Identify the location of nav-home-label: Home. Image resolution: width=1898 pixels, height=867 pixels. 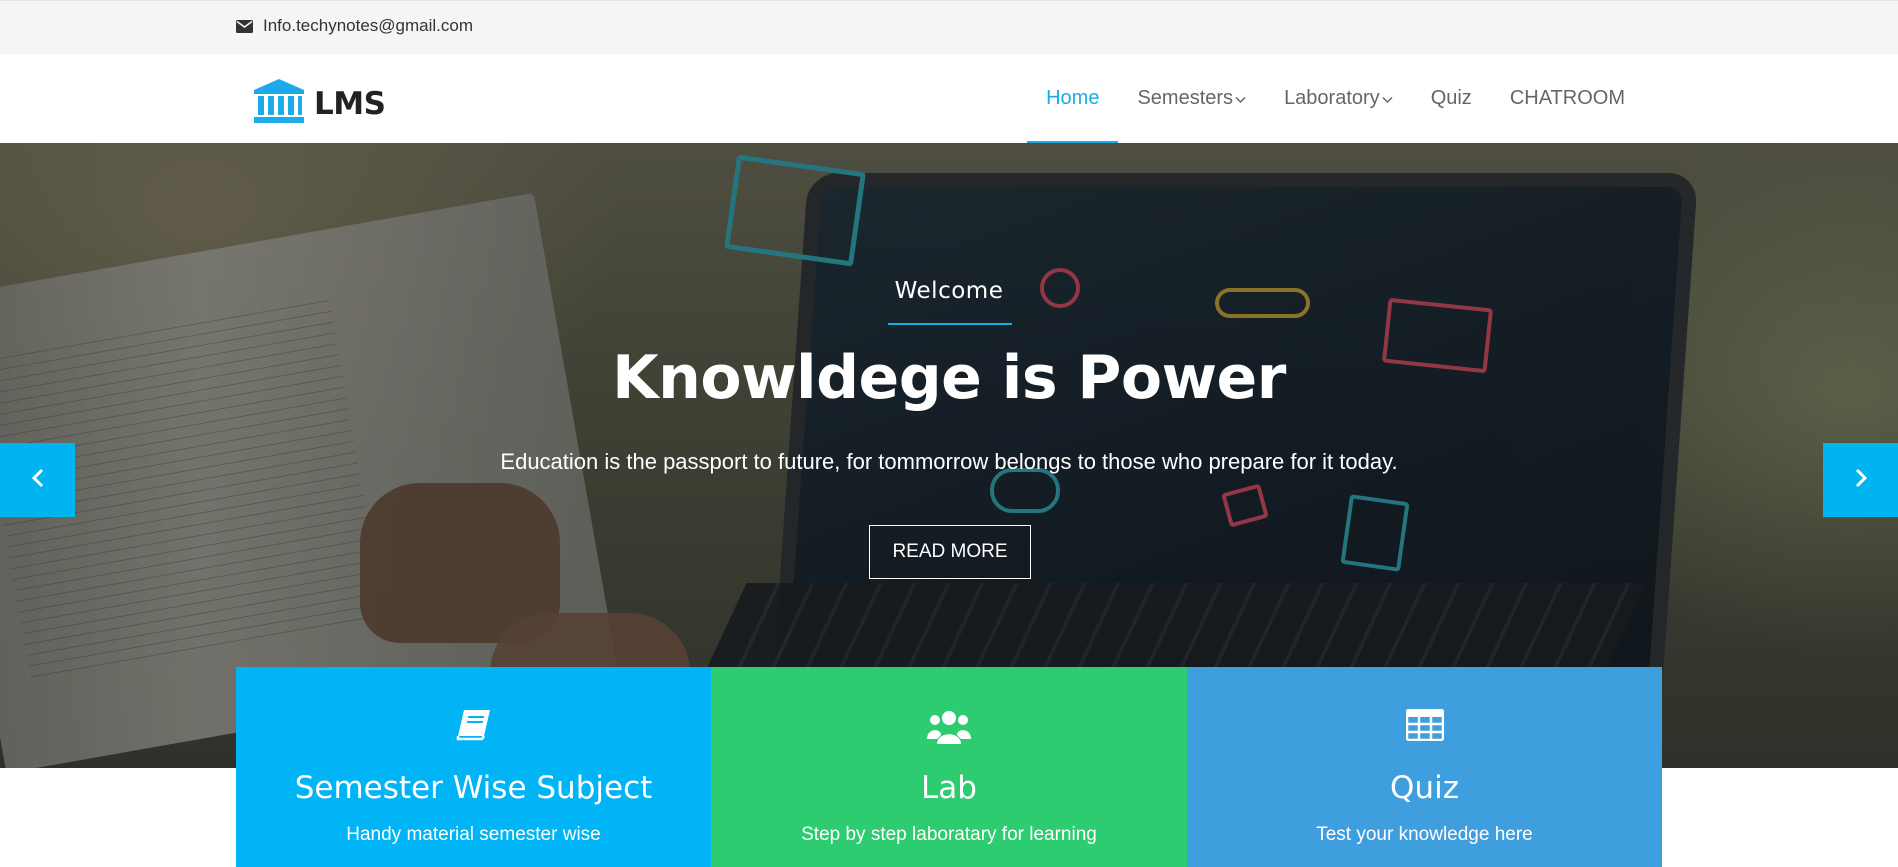
(1073, 98).